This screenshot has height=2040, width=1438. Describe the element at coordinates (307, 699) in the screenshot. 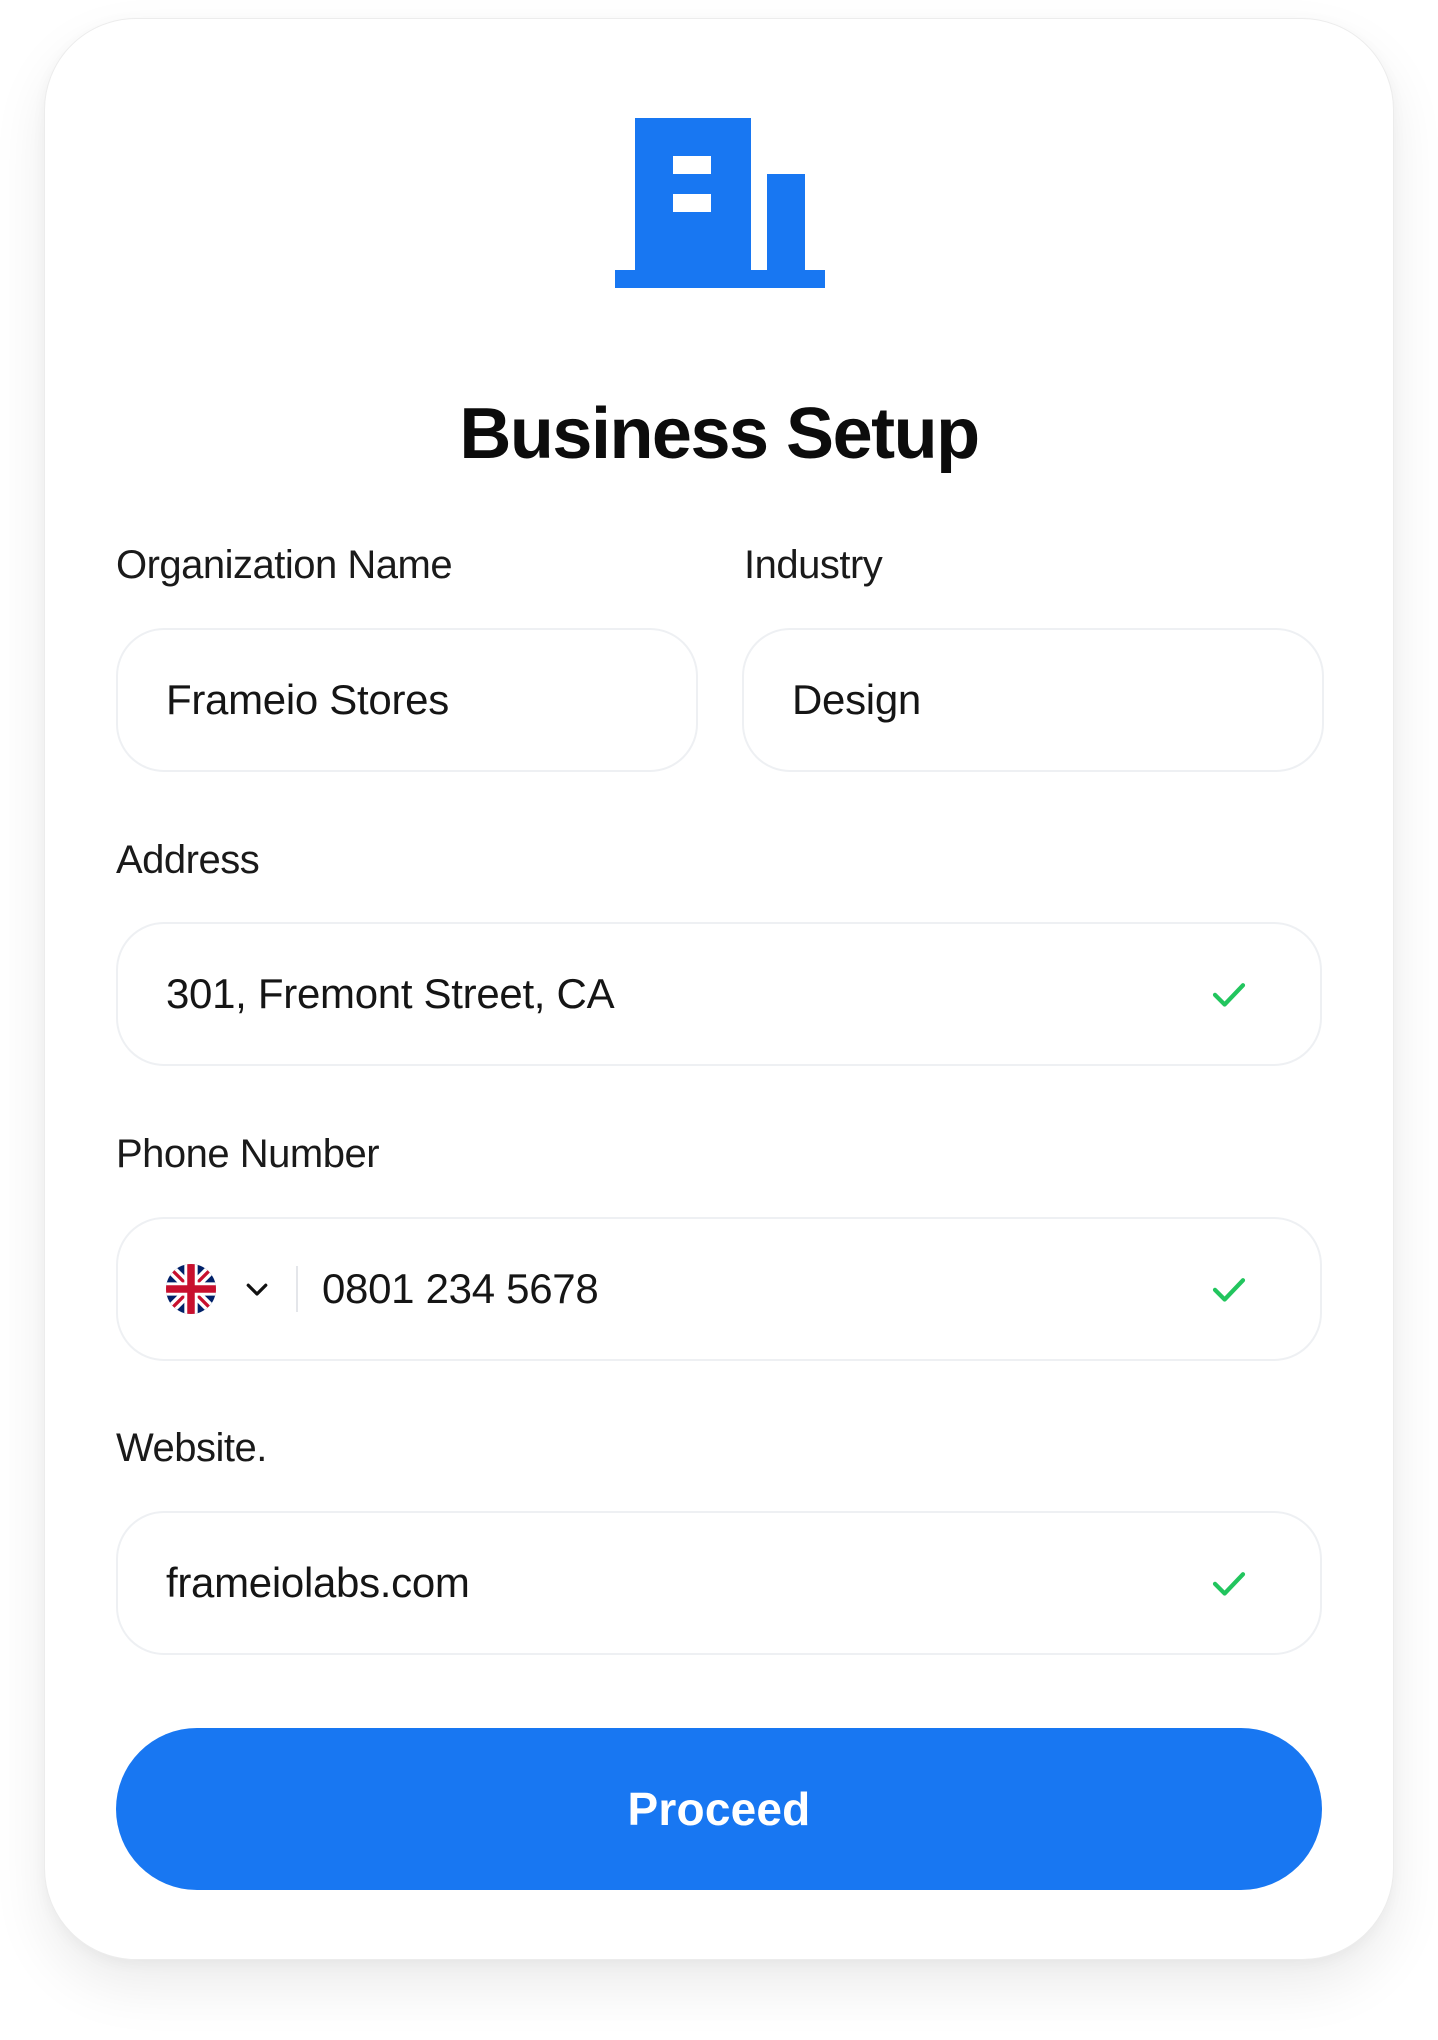

I see `organization-name-value: Frameio Stores` at that location.